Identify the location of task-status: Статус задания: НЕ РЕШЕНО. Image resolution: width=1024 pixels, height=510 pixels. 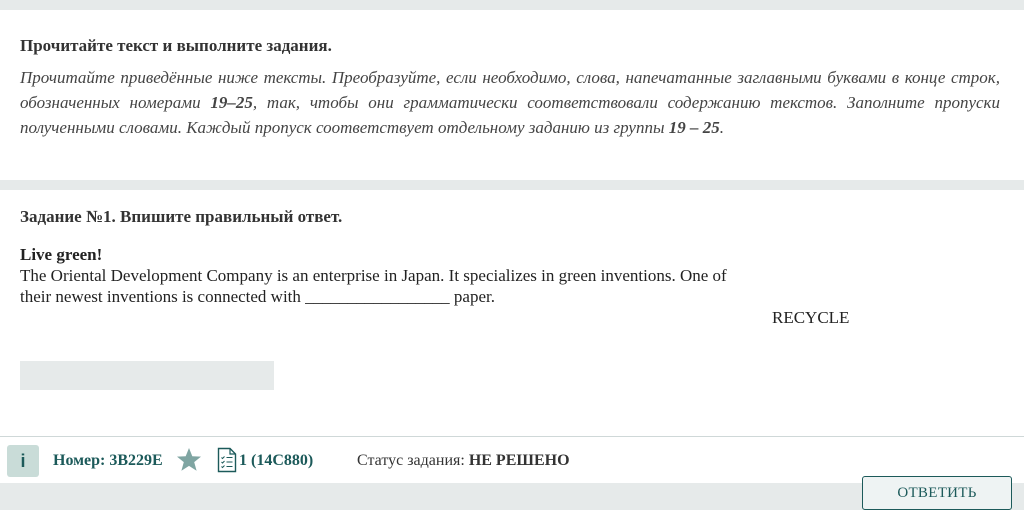
(463, 461).